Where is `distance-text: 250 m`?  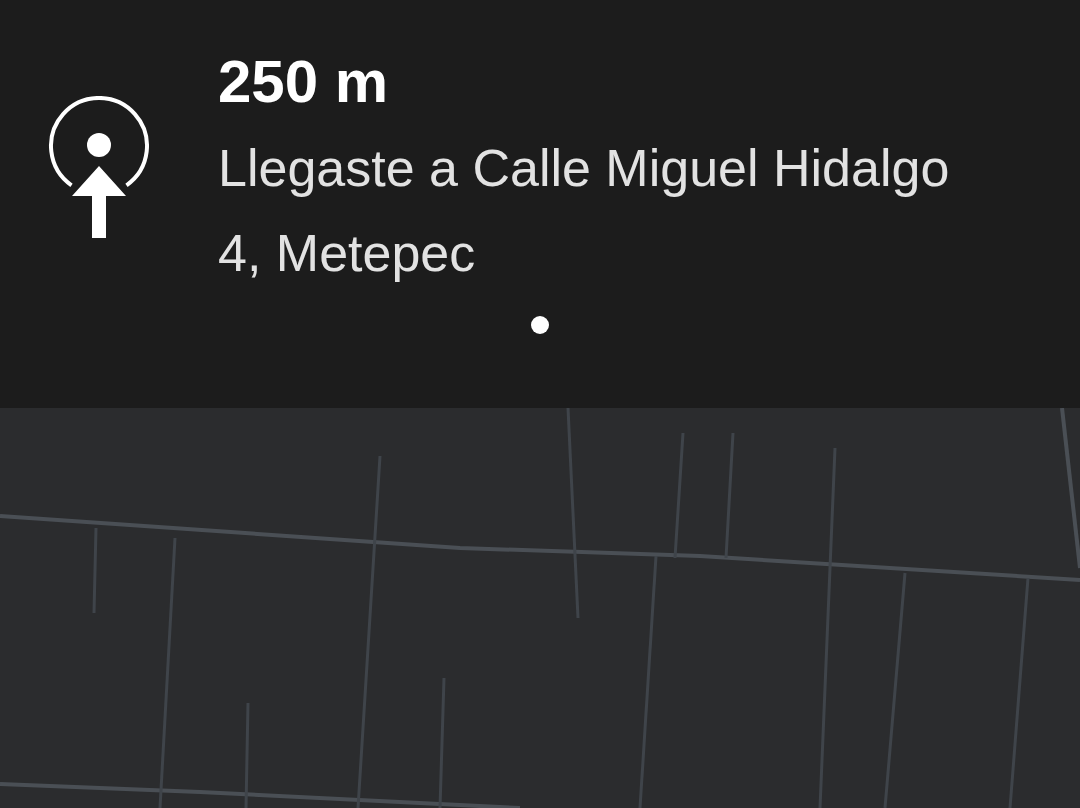 distance-text: 250 m is located at coordinates (304, 82).